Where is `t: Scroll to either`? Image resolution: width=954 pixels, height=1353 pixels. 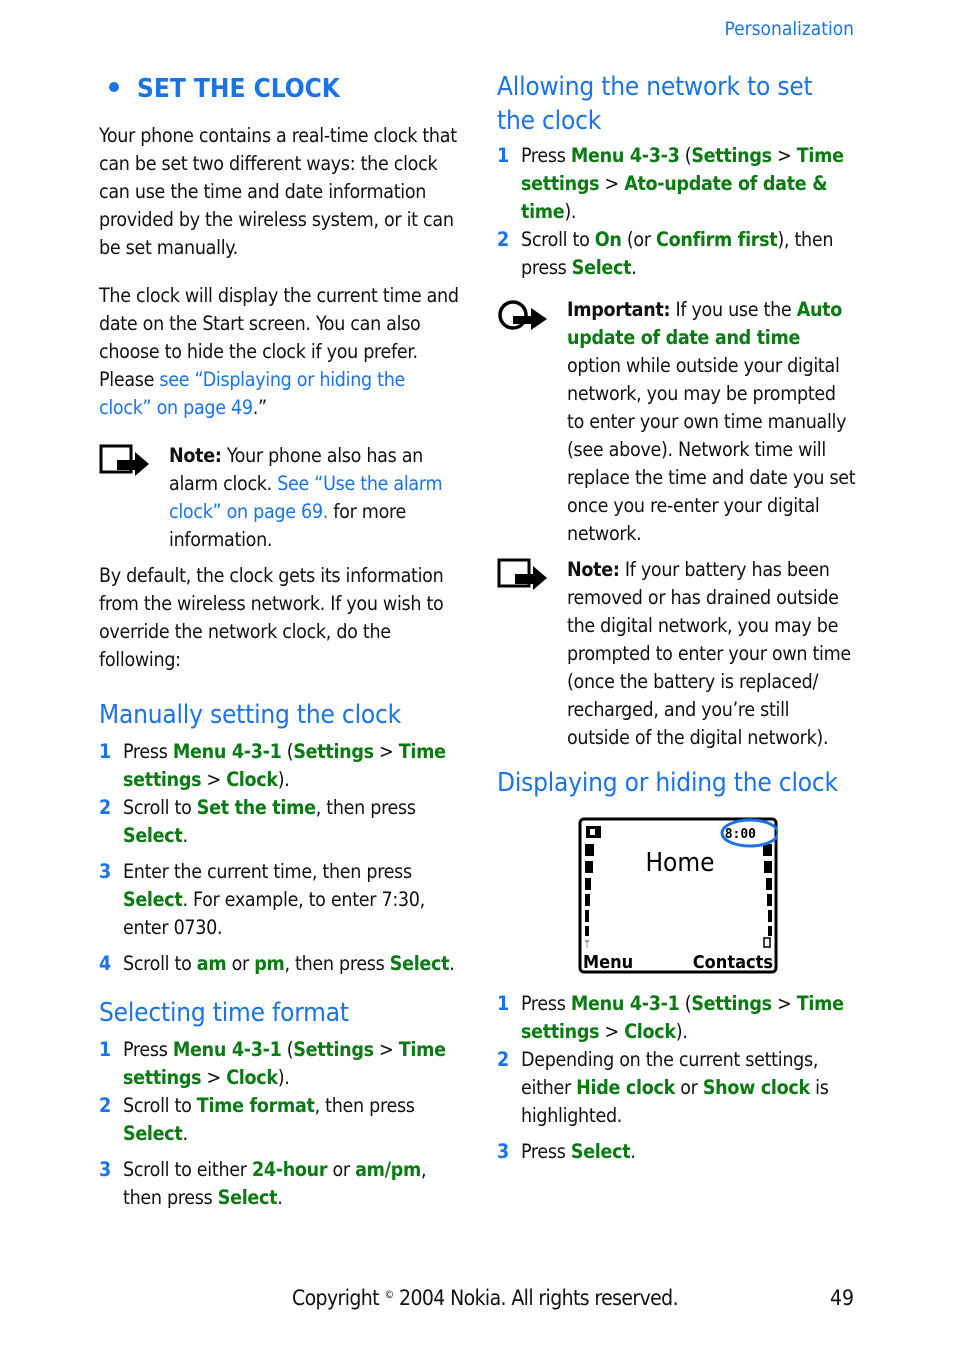
t: Scroll to either is located at coordinates (187, 1169).